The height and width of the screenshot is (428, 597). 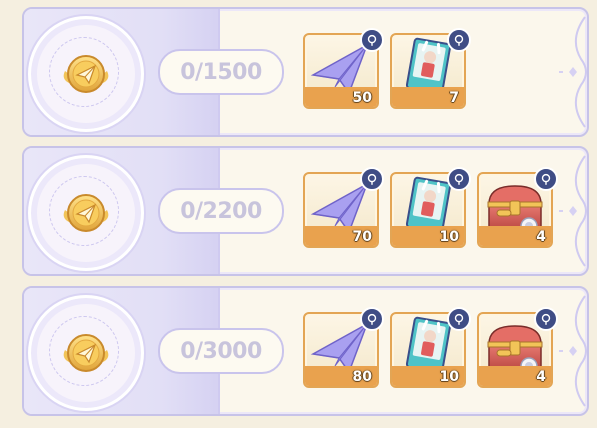 What do you see at coordinates (454, 98) in the screenshot?
I see `reward-quantity: 7` at bounding box center [454, 98].